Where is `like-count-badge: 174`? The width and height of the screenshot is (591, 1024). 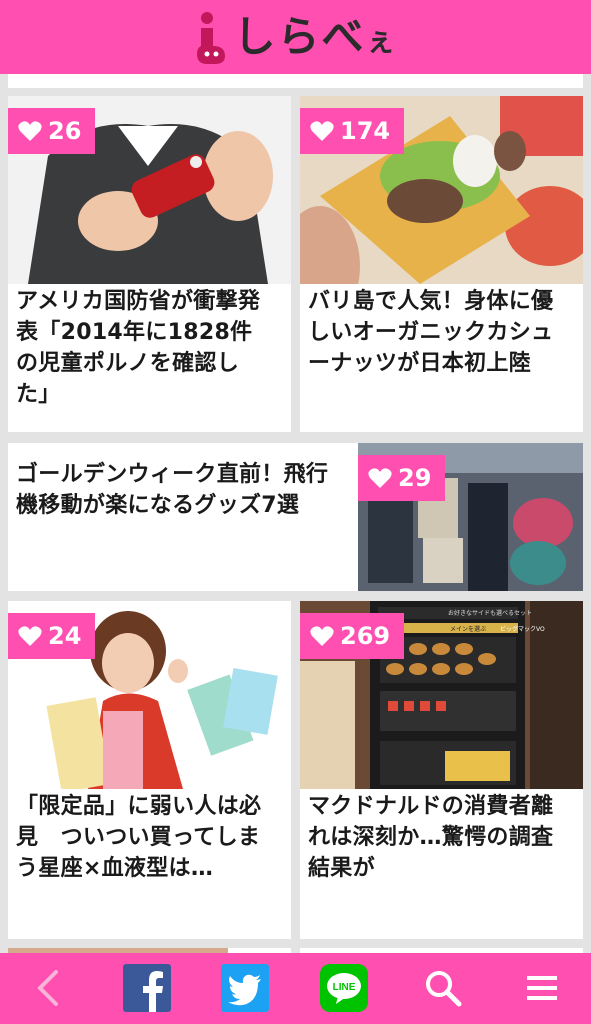
like-count-badge: 174 is located at coordinates (352, 131).